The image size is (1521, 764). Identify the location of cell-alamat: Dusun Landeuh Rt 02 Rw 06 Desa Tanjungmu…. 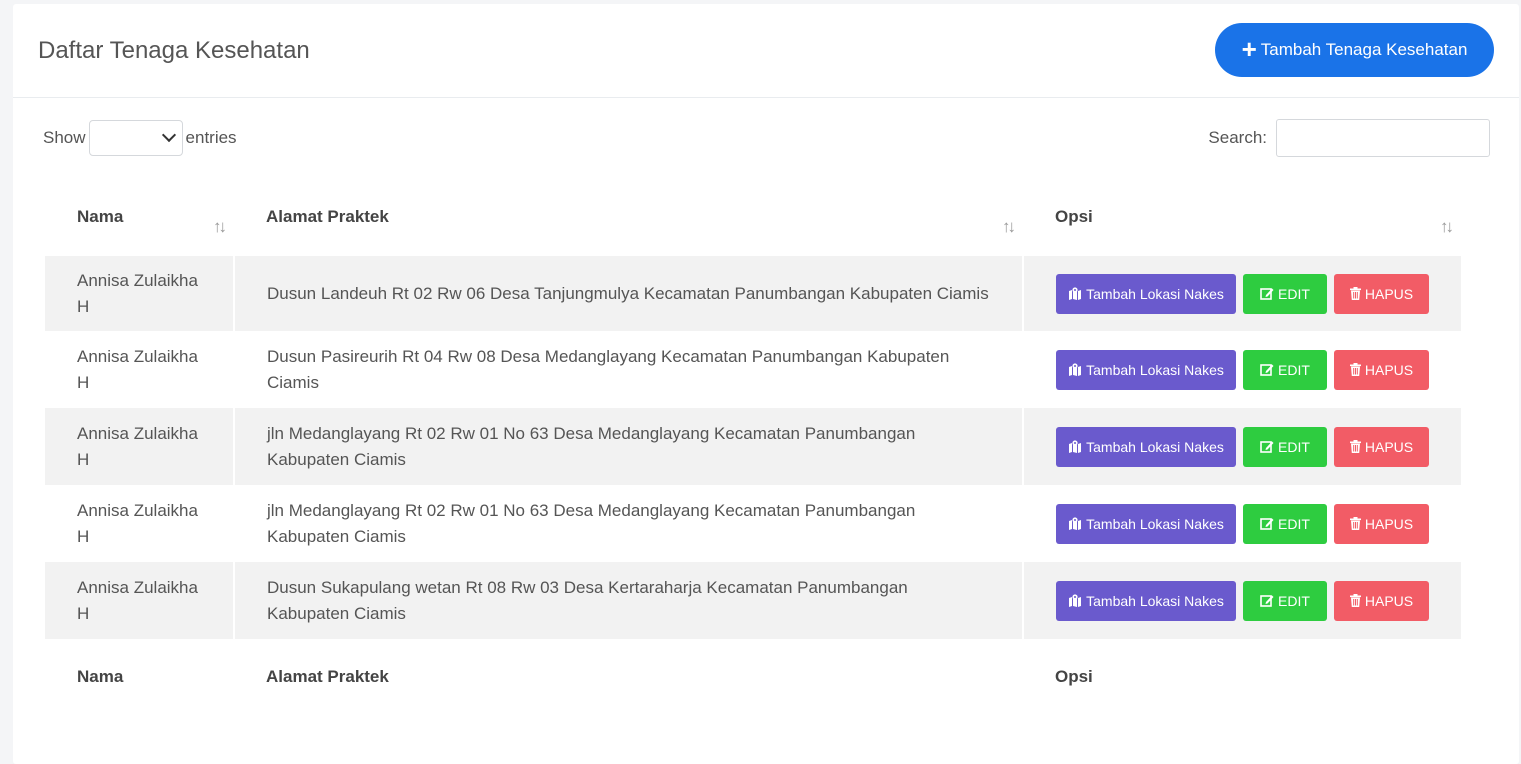
(629, 293).